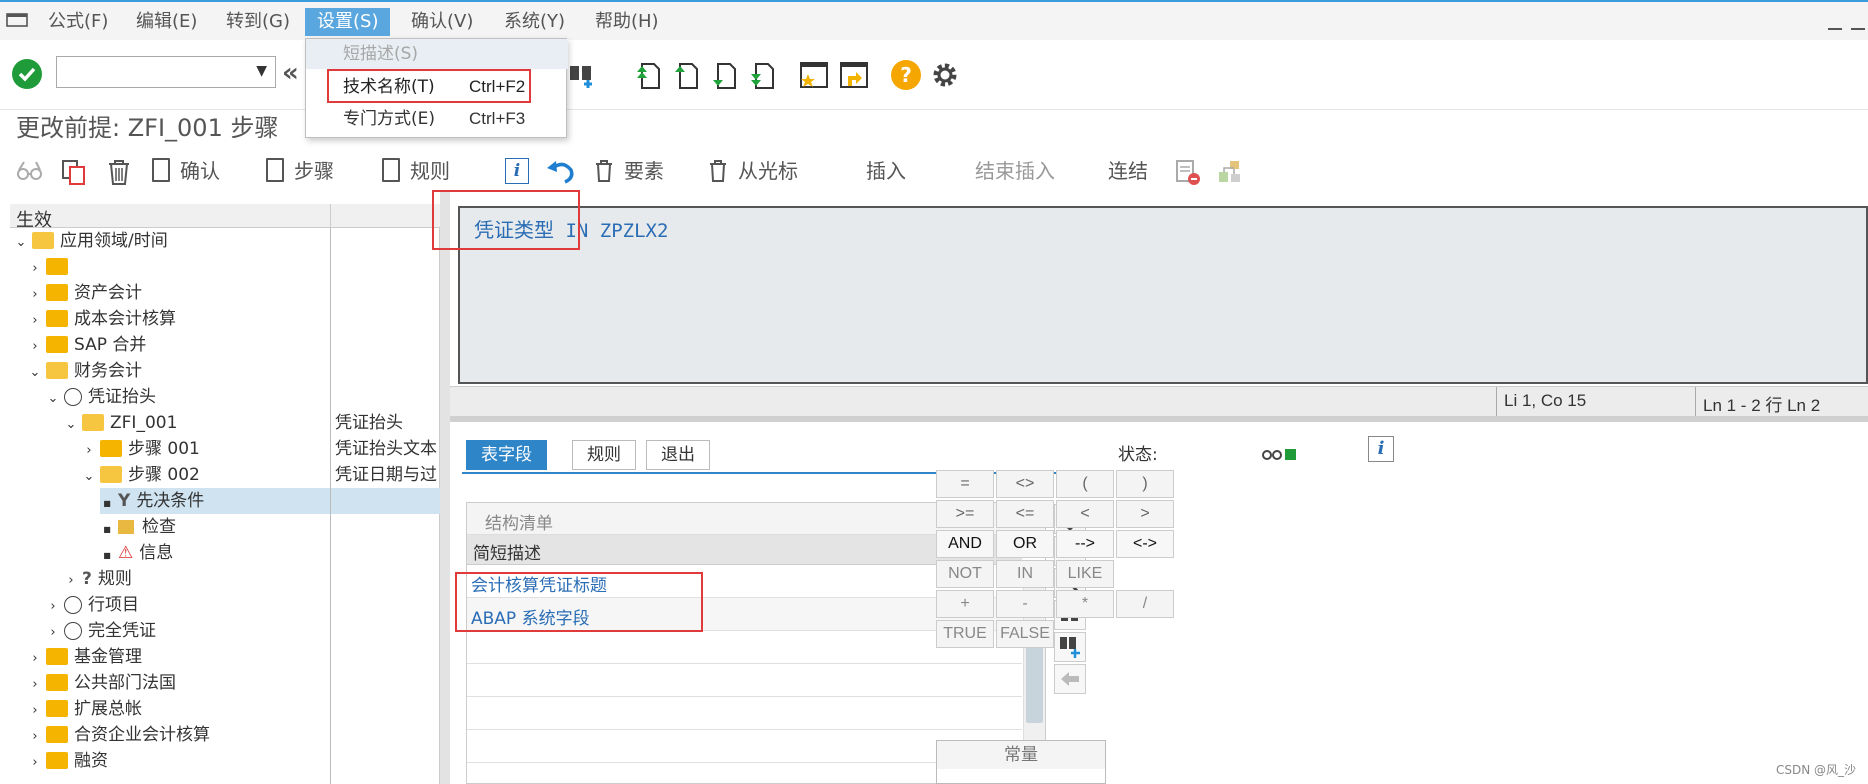  What do you see at coordinates (604, 455) in the screenshot?
I see `tab-rules: 规则` at bounding box center [604, 455].